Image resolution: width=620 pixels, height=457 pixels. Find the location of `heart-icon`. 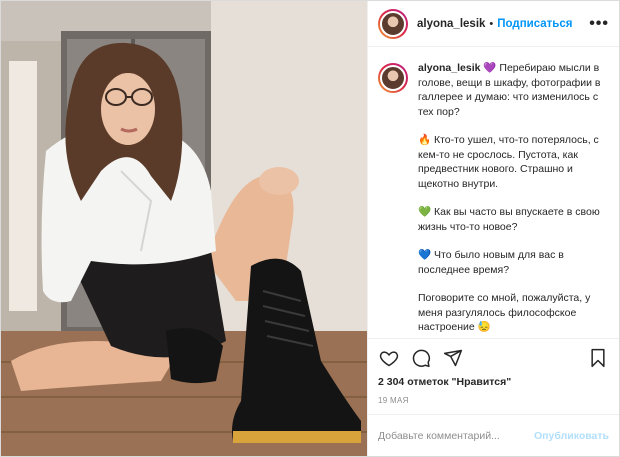

heart-icon is located at coordinates (389, 358).